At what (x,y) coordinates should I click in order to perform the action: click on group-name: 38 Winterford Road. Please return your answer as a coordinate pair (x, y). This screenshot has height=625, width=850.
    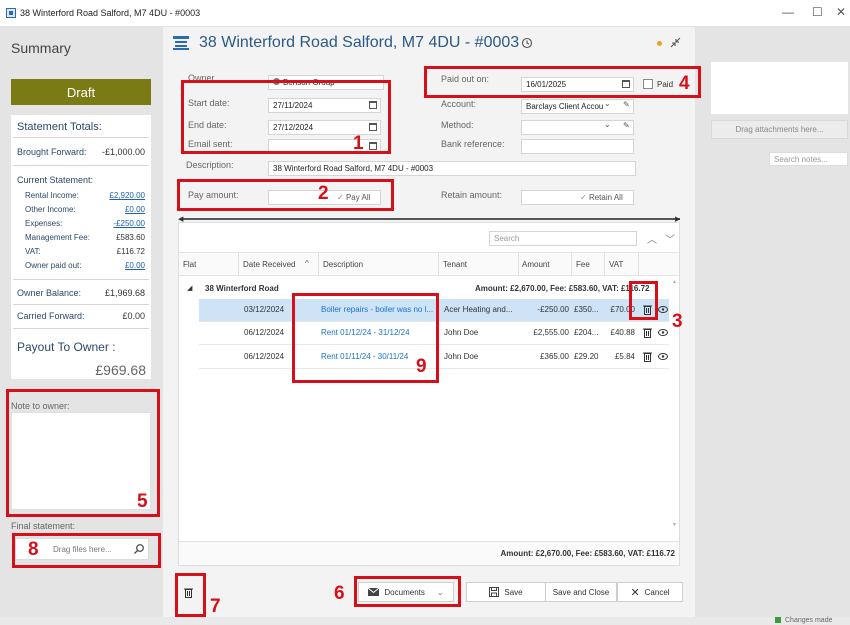
    Looking at the image, I should click on (242, 288).